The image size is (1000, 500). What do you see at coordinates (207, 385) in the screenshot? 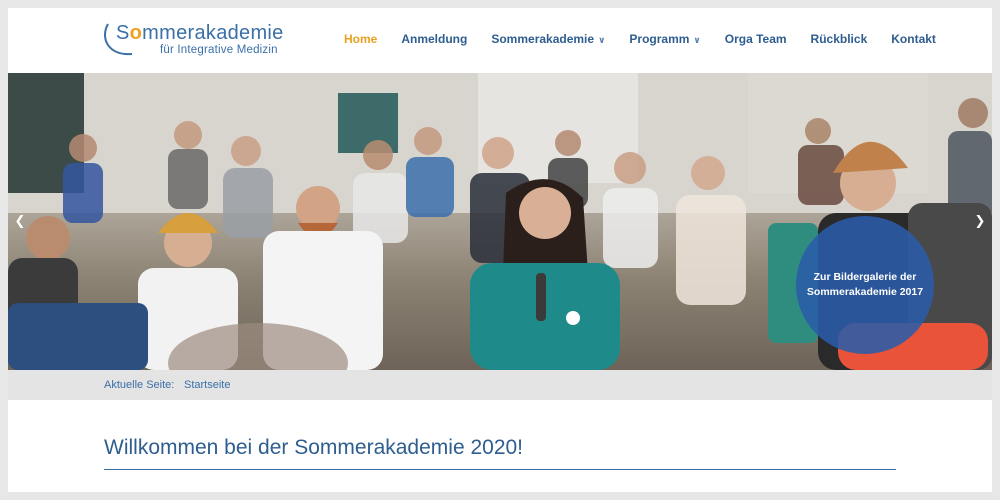
I see `breadcrumb-current-page: Startseite` at bounding box center [207, 385].